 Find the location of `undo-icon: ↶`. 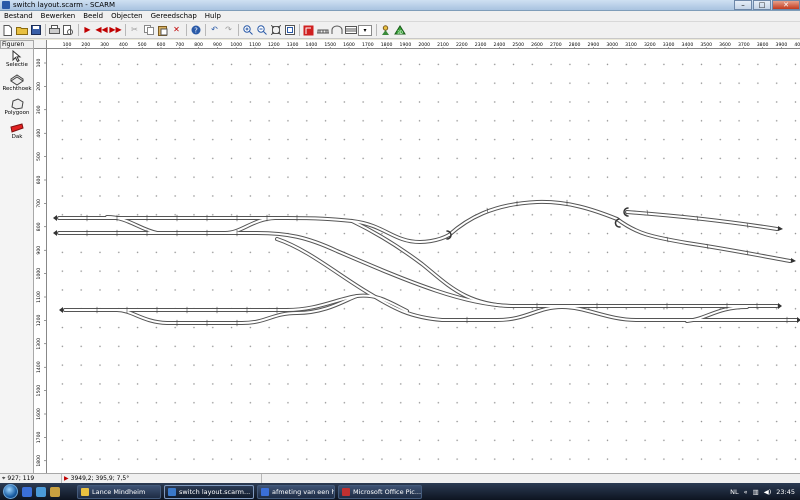

undo-icon: ↶ is located at coordinates (214, 30).